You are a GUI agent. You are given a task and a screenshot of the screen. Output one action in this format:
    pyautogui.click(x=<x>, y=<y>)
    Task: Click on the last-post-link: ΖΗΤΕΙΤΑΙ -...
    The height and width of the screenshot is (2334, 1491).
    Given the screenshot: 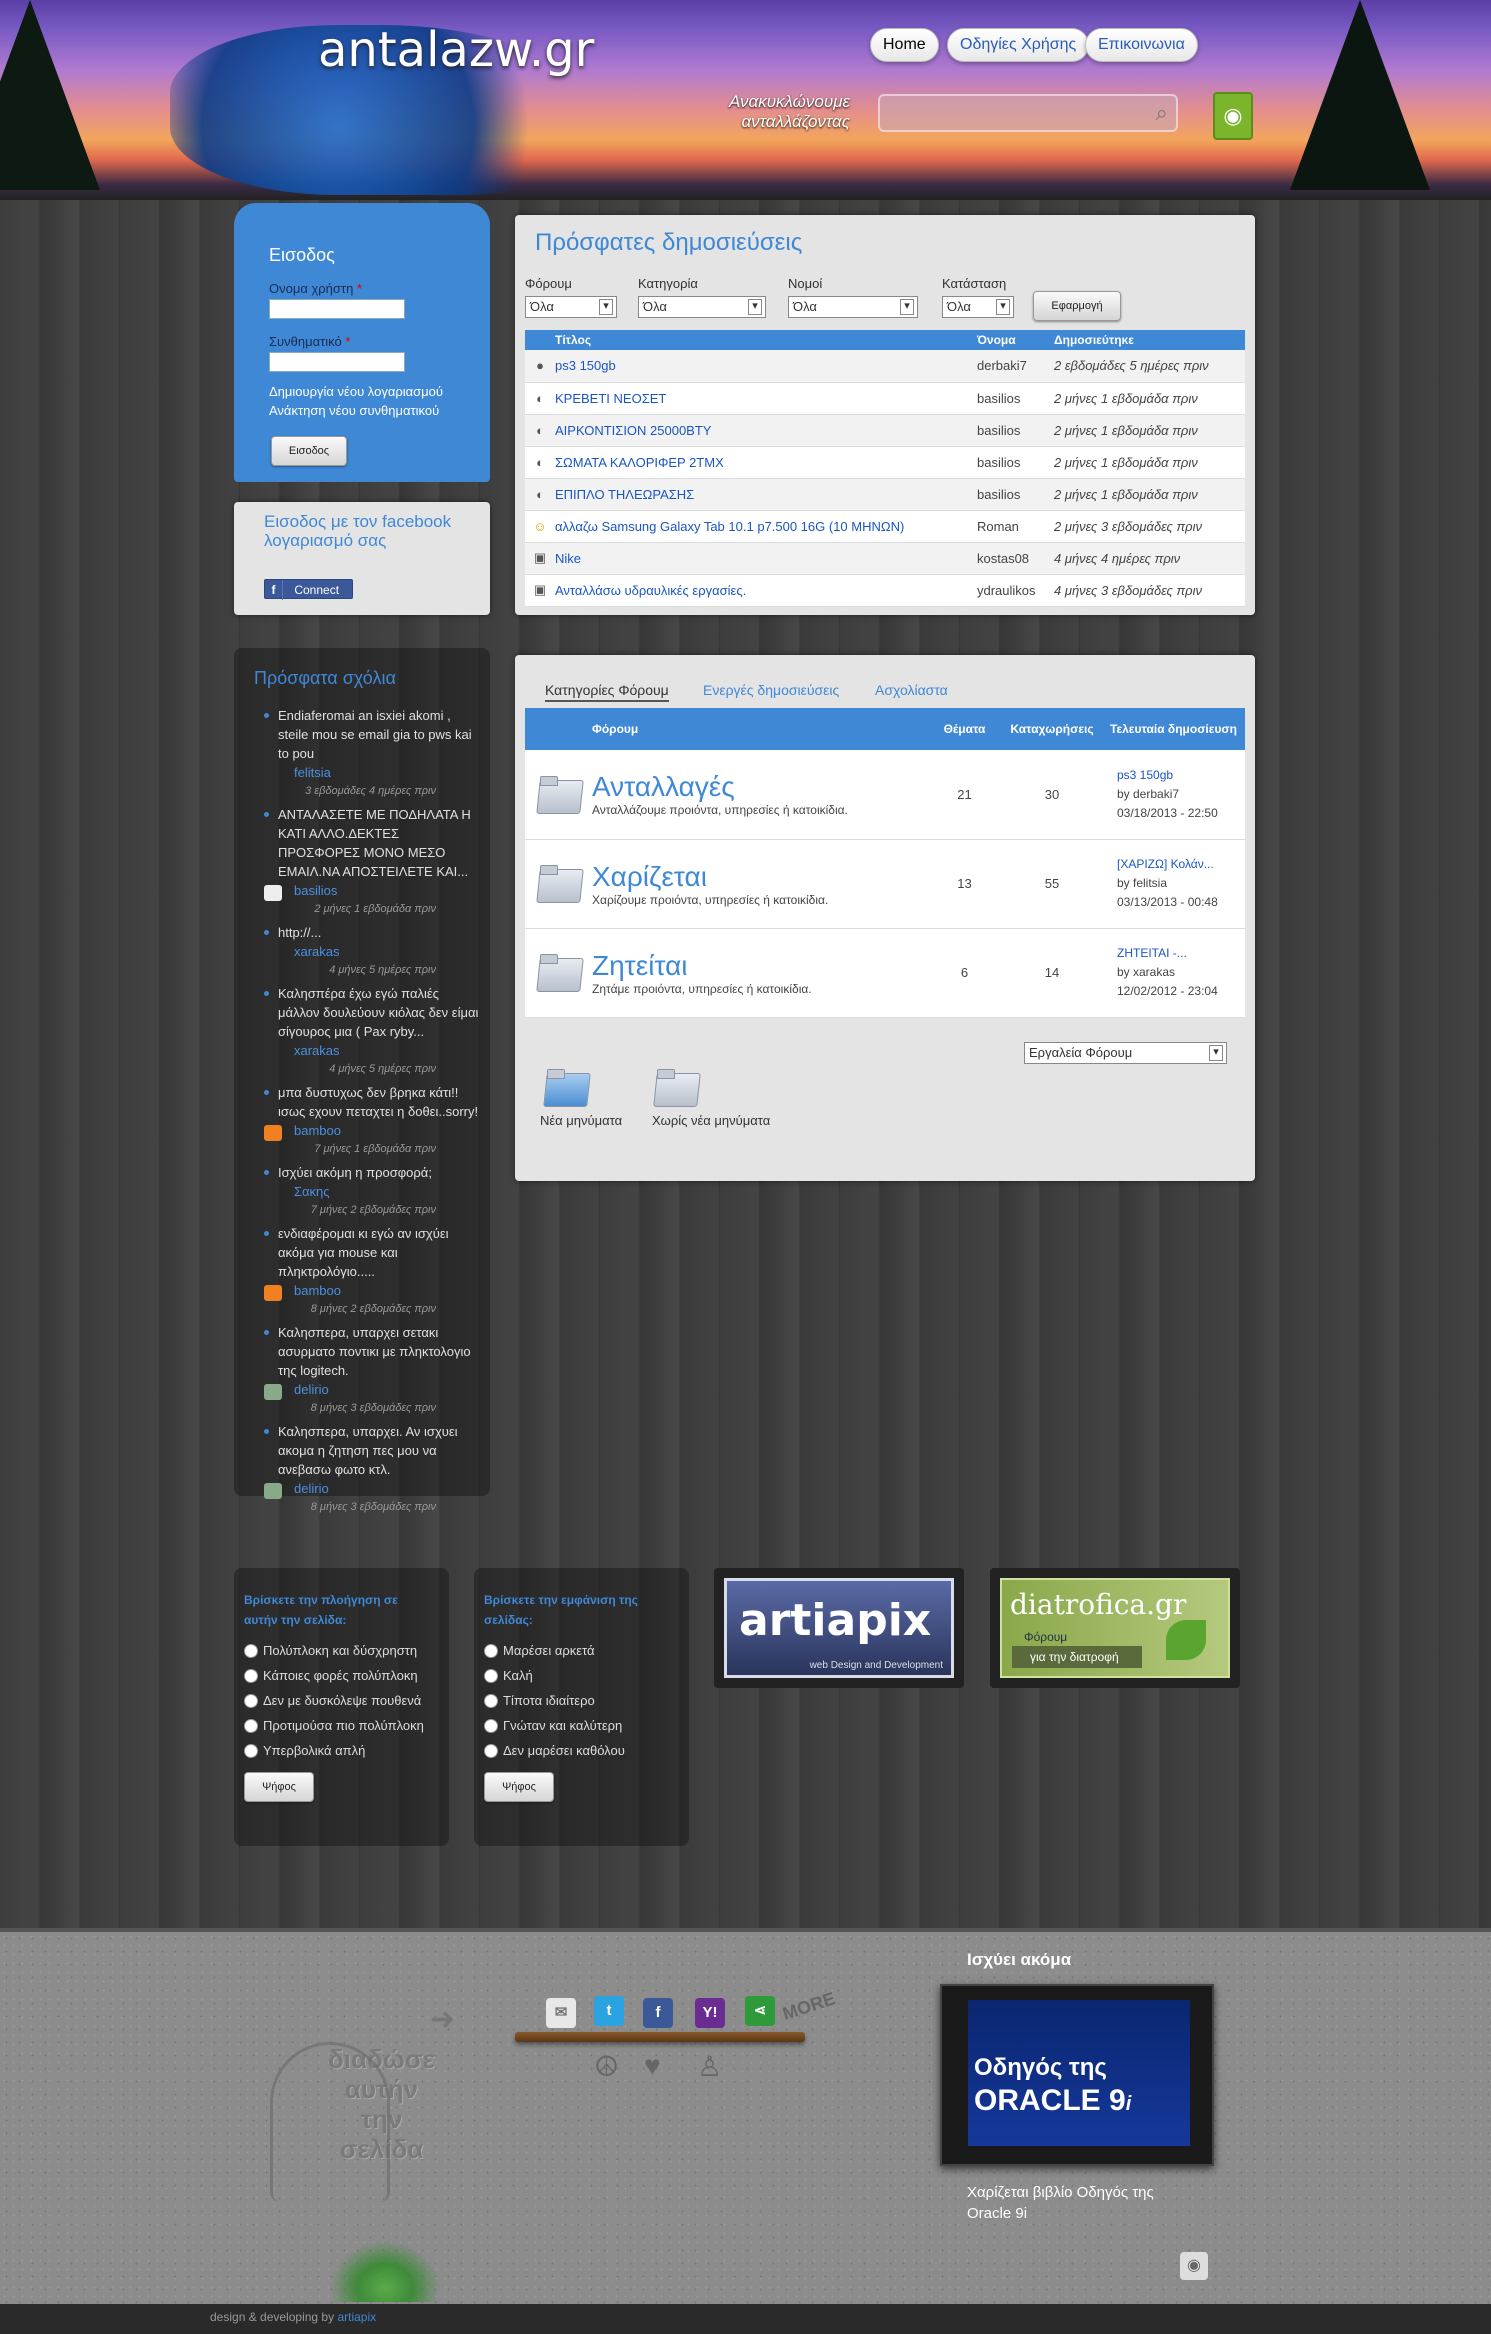 What is the action you would take?
    pyautogui.click(x=1181, y=953)
    